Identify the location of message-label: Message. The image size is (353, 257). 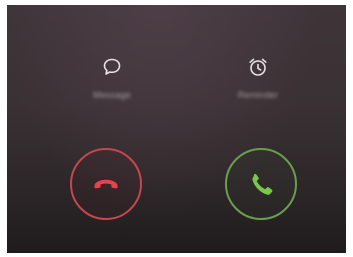
(112, 95).